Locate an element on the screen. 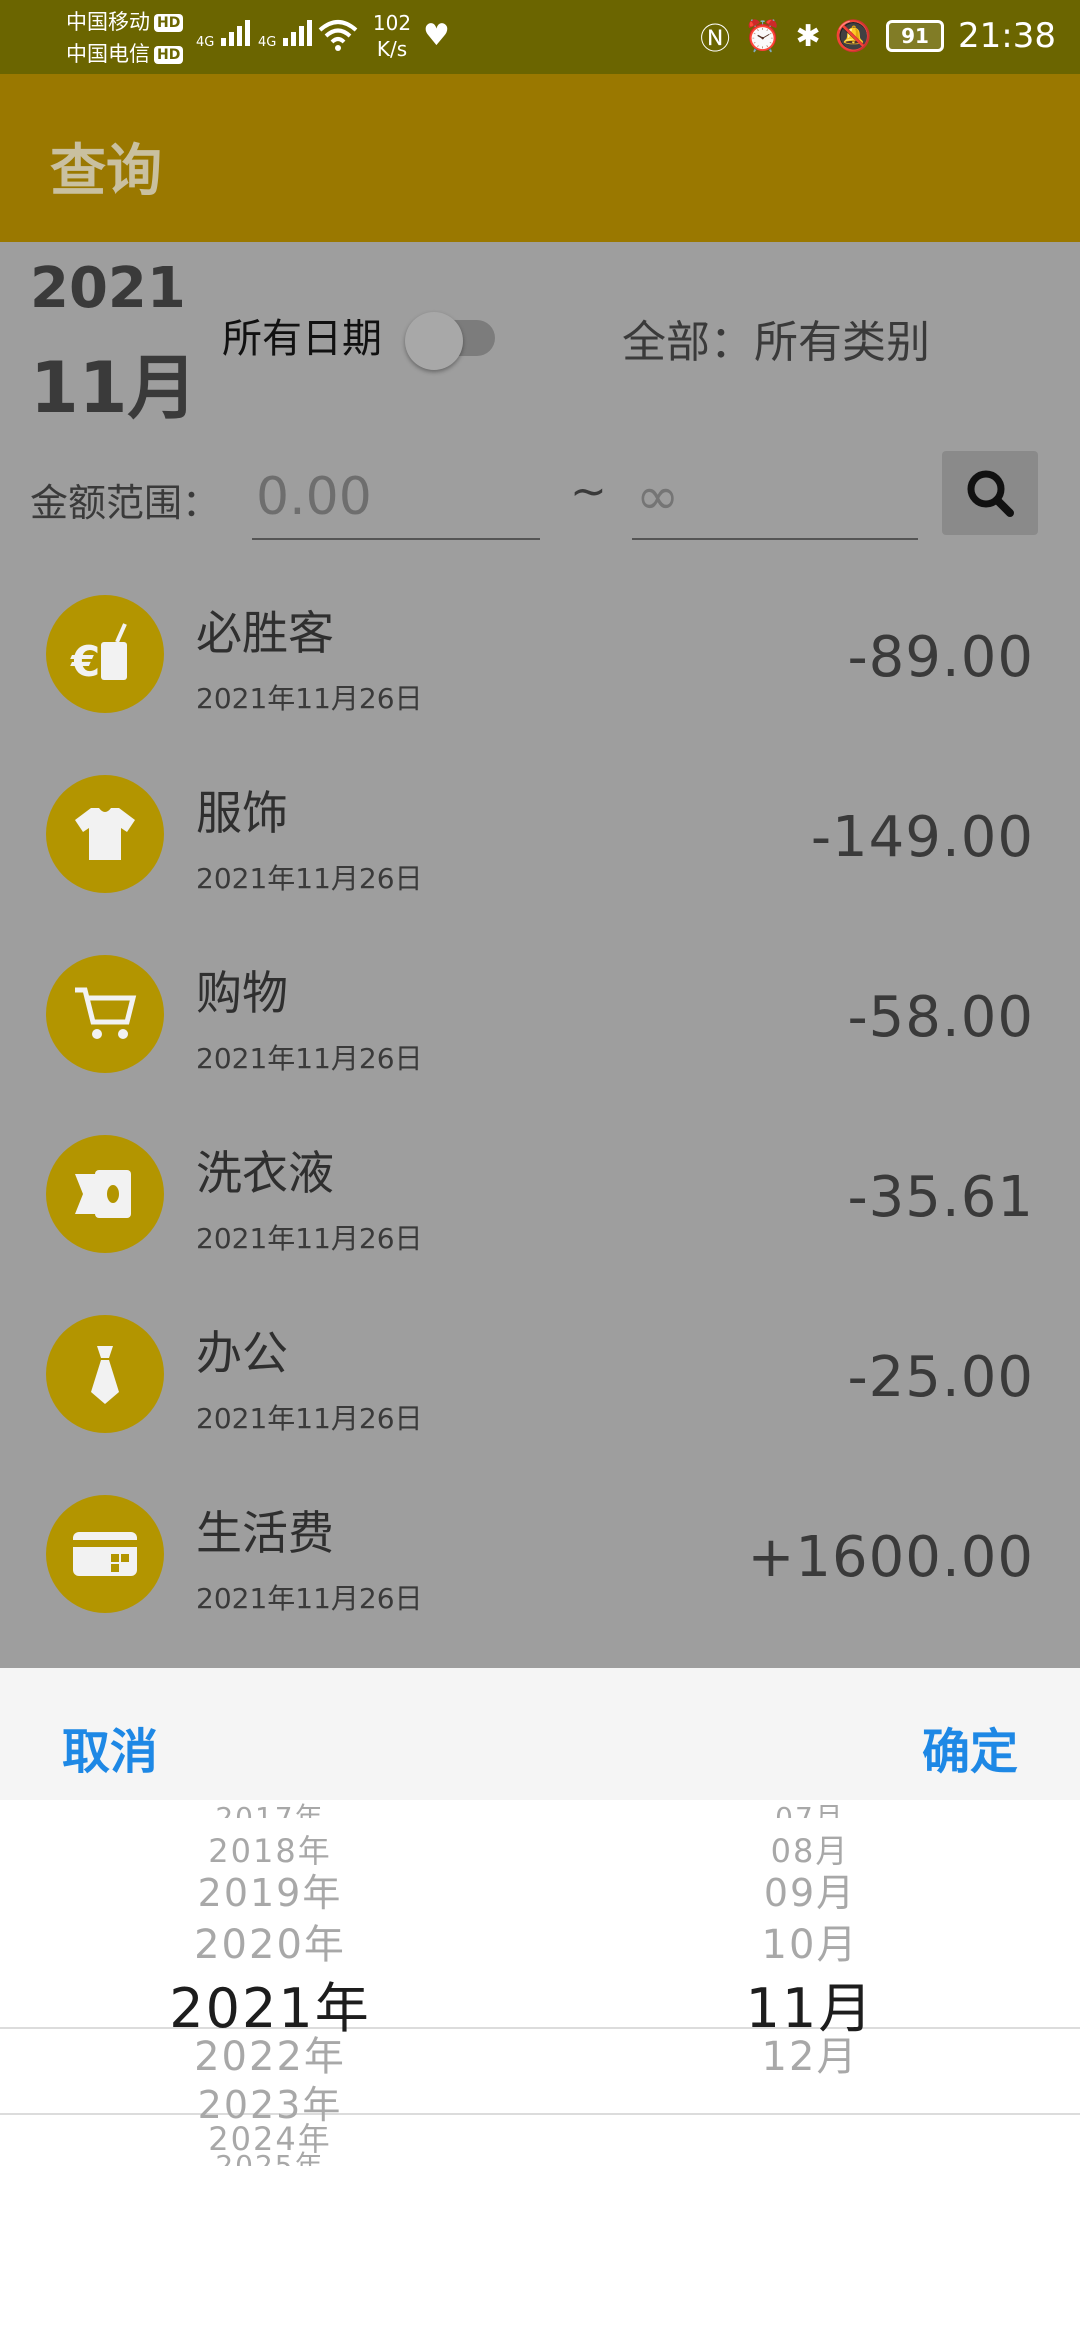 This screenshot has height=2340, width=1080. list-item: 服饰 2021年11月26日 -149.00 is located at coordinates (540, 865).